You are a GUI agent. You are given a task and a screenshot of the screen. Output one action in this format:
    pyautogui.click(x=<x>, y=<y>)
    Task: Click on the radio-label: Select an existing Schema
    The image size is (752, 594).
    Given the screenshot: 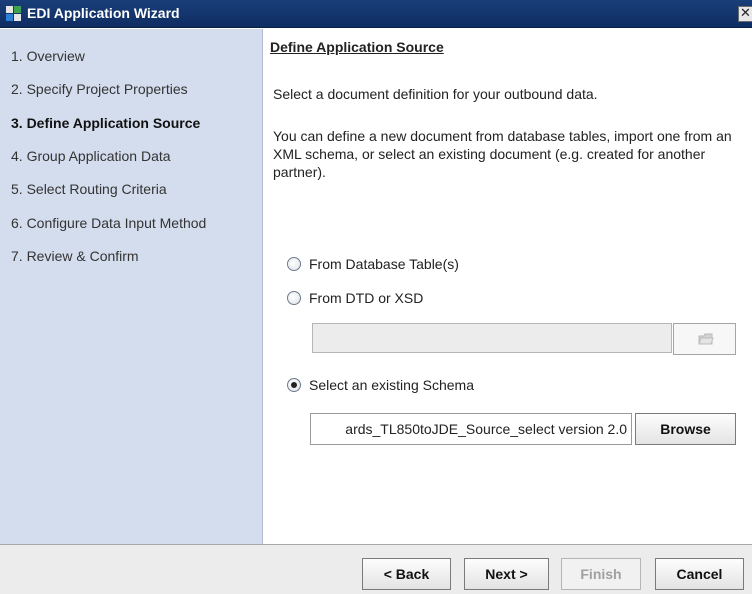 What is the action you would take?
    pyautogui.click(x=391, y=385)
    